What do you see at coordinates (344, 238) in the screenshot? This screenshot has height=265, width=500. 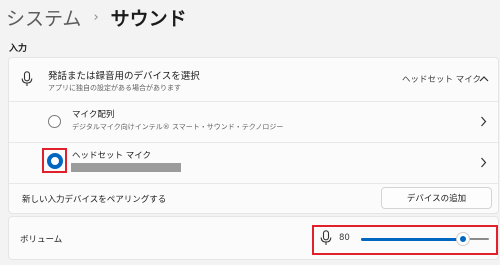 I see `volume-value: 80` at bounding box center [344, 238].